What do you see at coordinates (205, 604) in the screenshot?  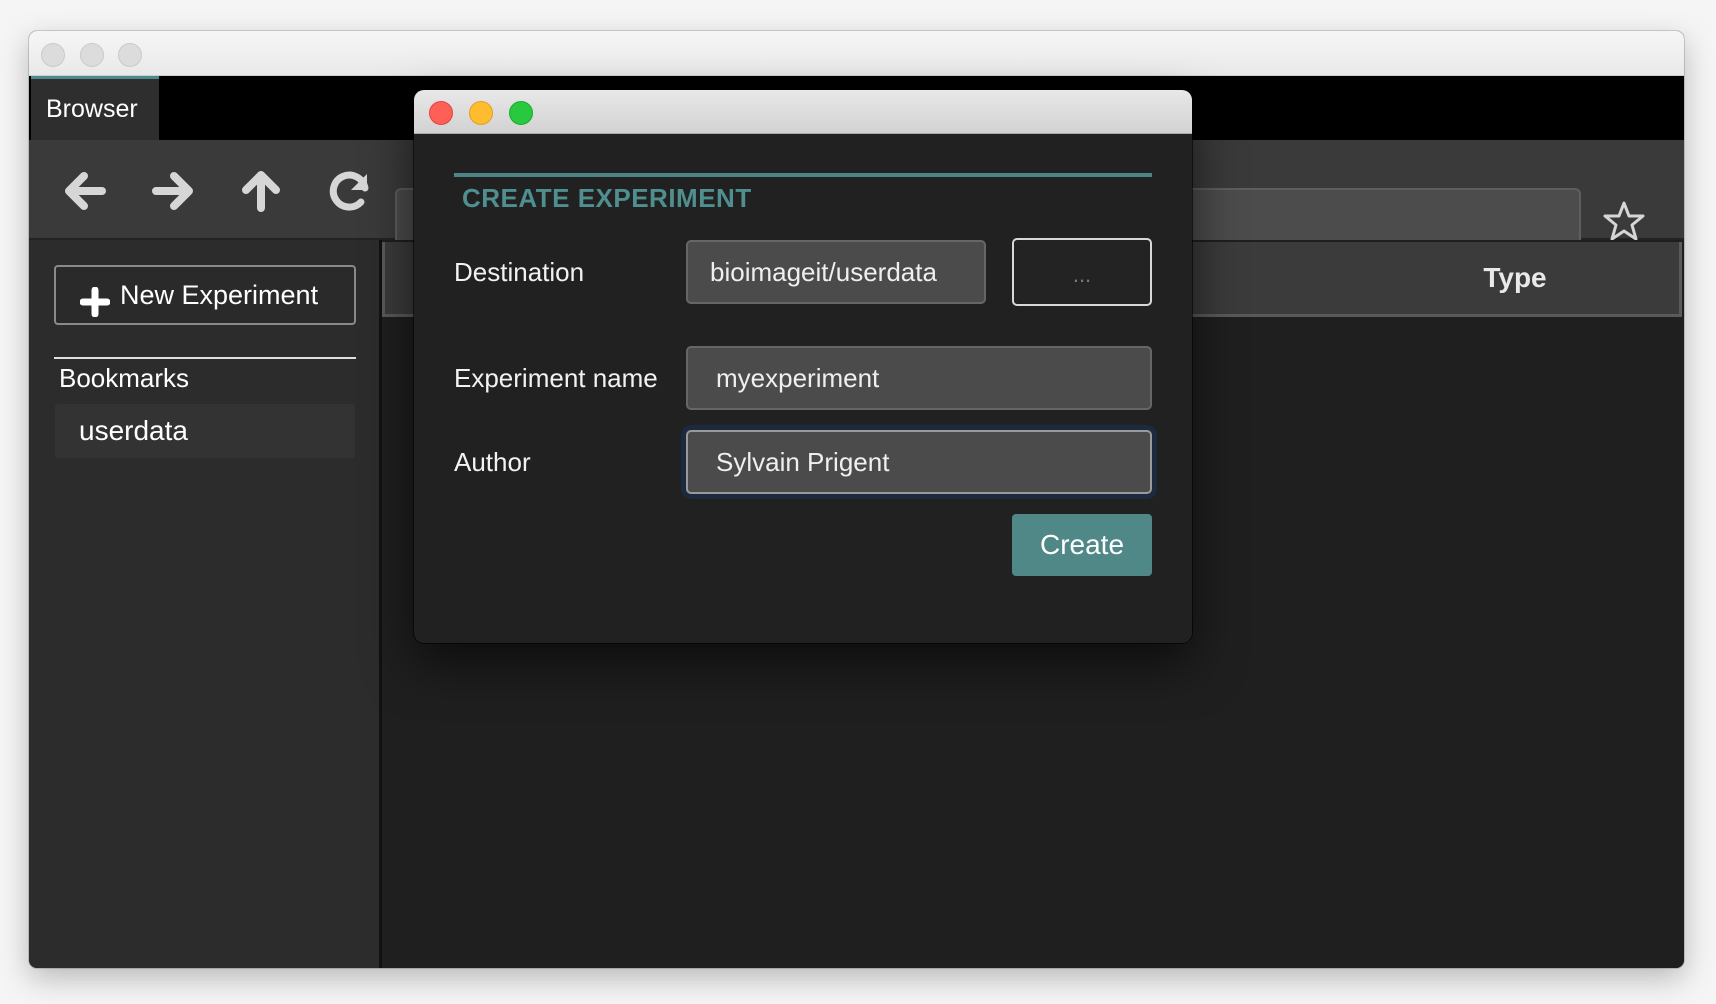 I see `sidebar: New Experiment Bookmarks userdata` at bounding box center [205, 604].